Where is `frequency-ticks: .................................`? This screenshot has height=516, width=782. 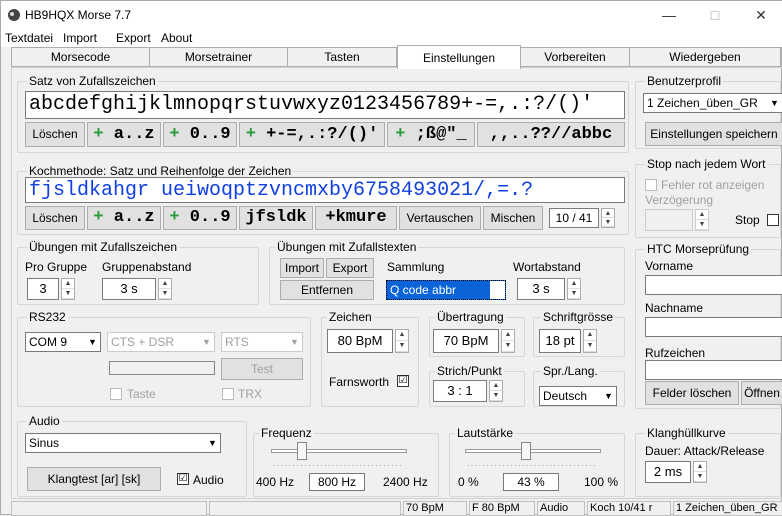 frequency-ticks: ................................. is located at coordinates (338, 464).